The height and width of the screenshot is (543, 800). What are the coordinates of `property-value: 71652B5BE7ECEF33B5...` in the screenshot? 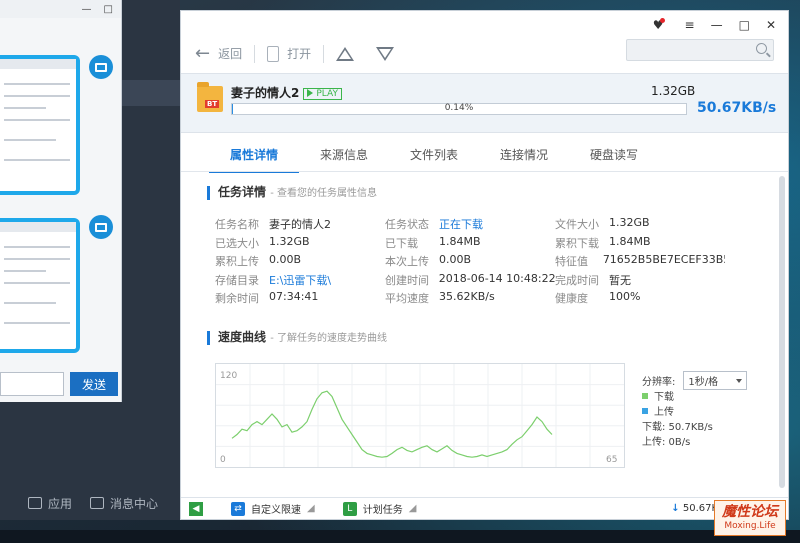 It's located at (663, 260).